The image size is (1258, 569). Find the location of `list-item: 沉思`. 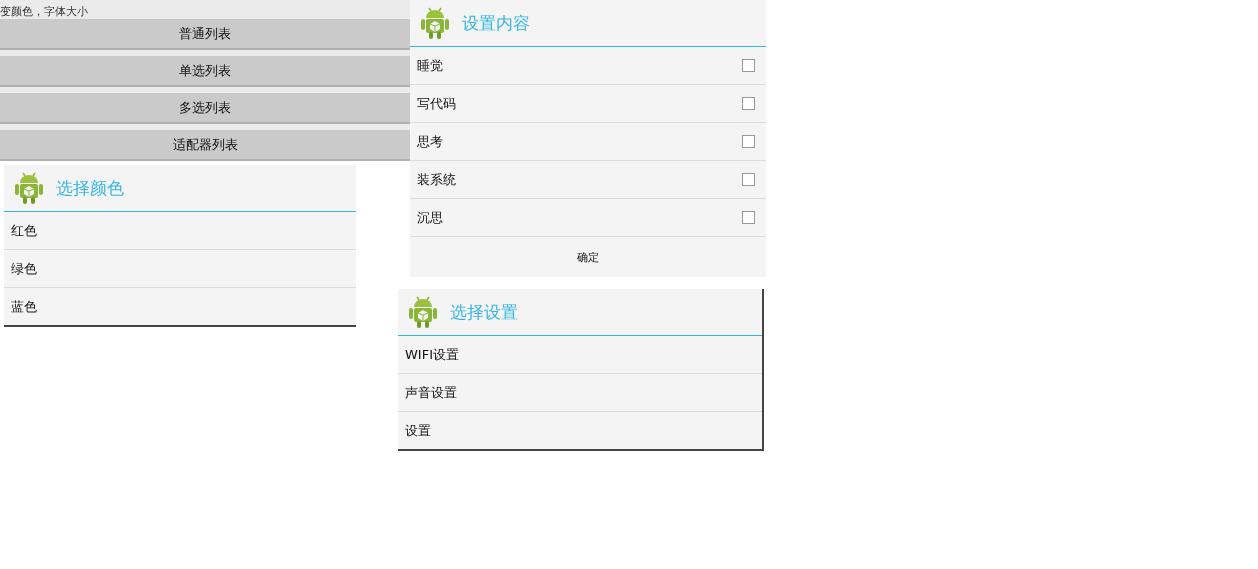

list-item: 沉思 is located at coordinates (588, 217).